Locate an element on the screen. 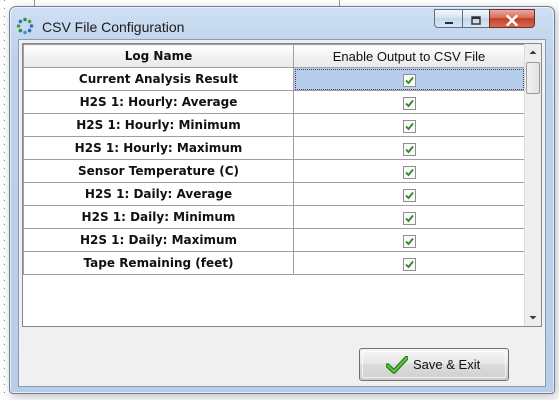 Image resolution: width=559 pixels, height=400 pixels. table-row: H2S 1: Hourly: Average is located at coordinates (274, 102).